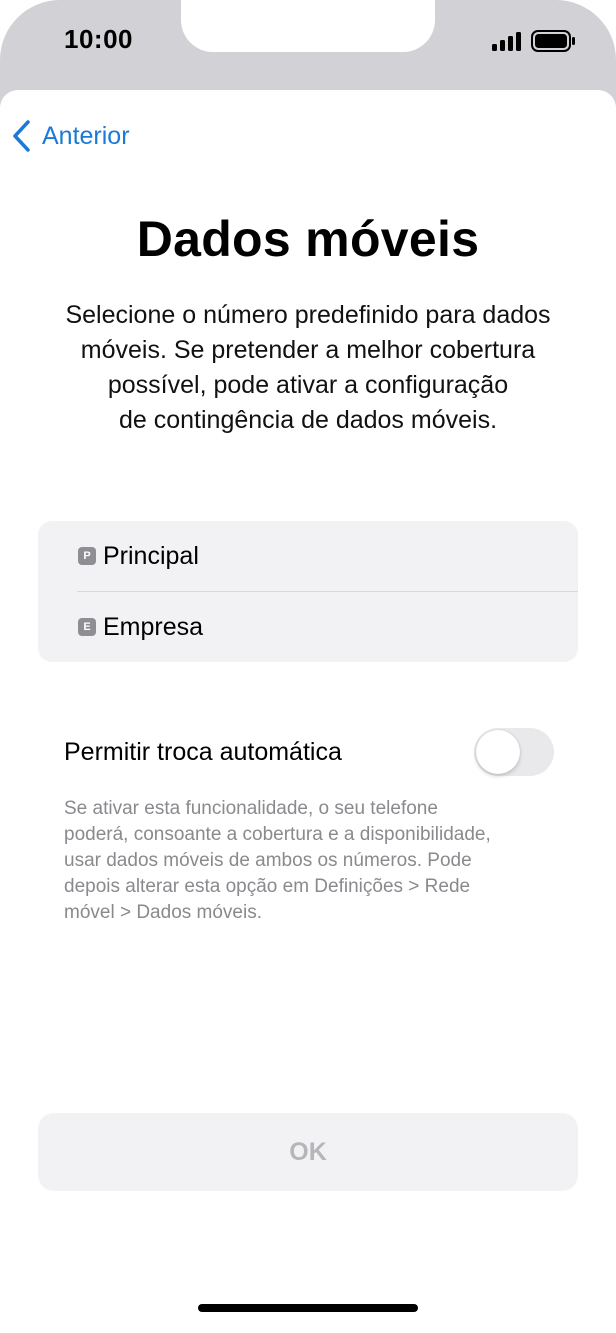 The width and height of the screenshot is (616, 1333). I want to click on auto-switch-row: Permitir troca automática, so click(309, 752).